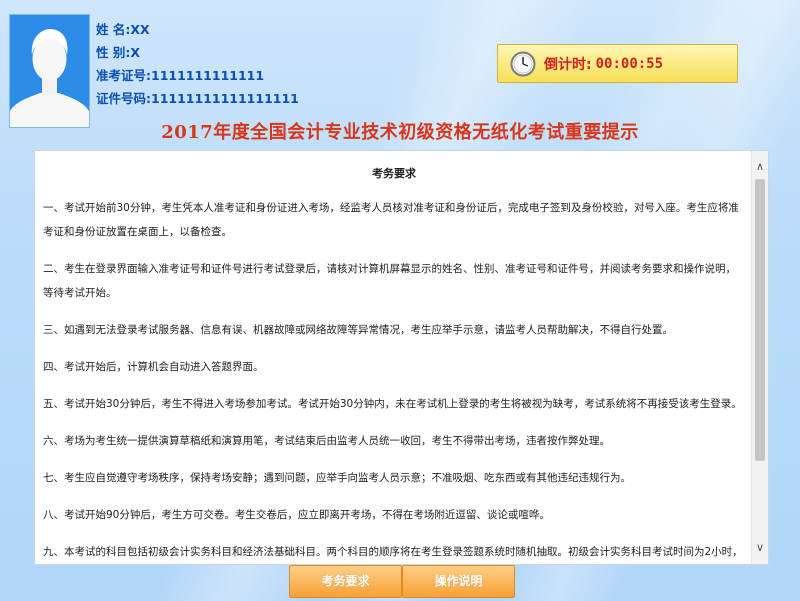 The width and height of the screenshot is (800, 601). Describe the element at coordinates (394, 367) in the screenshot. I see `notice-paragraph: 四、考试开始后，计算机会自动进入答题界面。` at that location.